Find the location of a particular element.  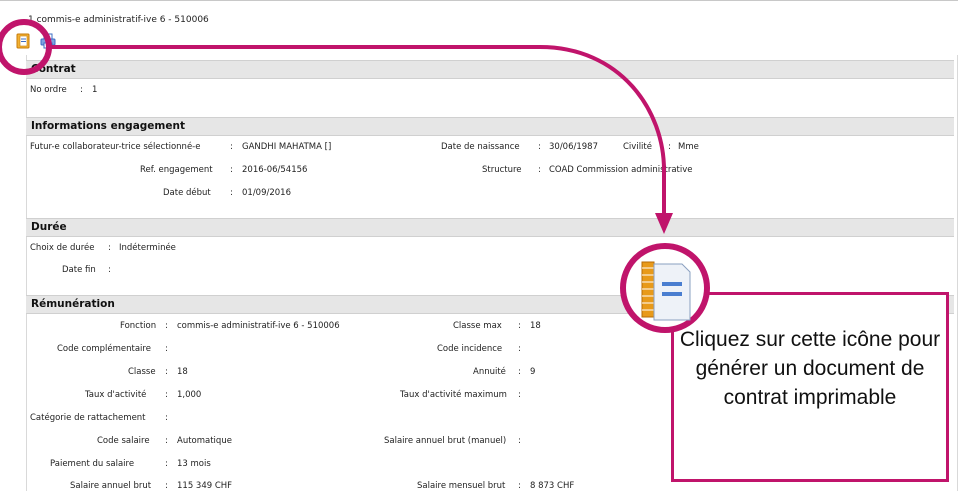

salaire-mensuel-value: 8 873 CHF is located at coordinates (552, 486).